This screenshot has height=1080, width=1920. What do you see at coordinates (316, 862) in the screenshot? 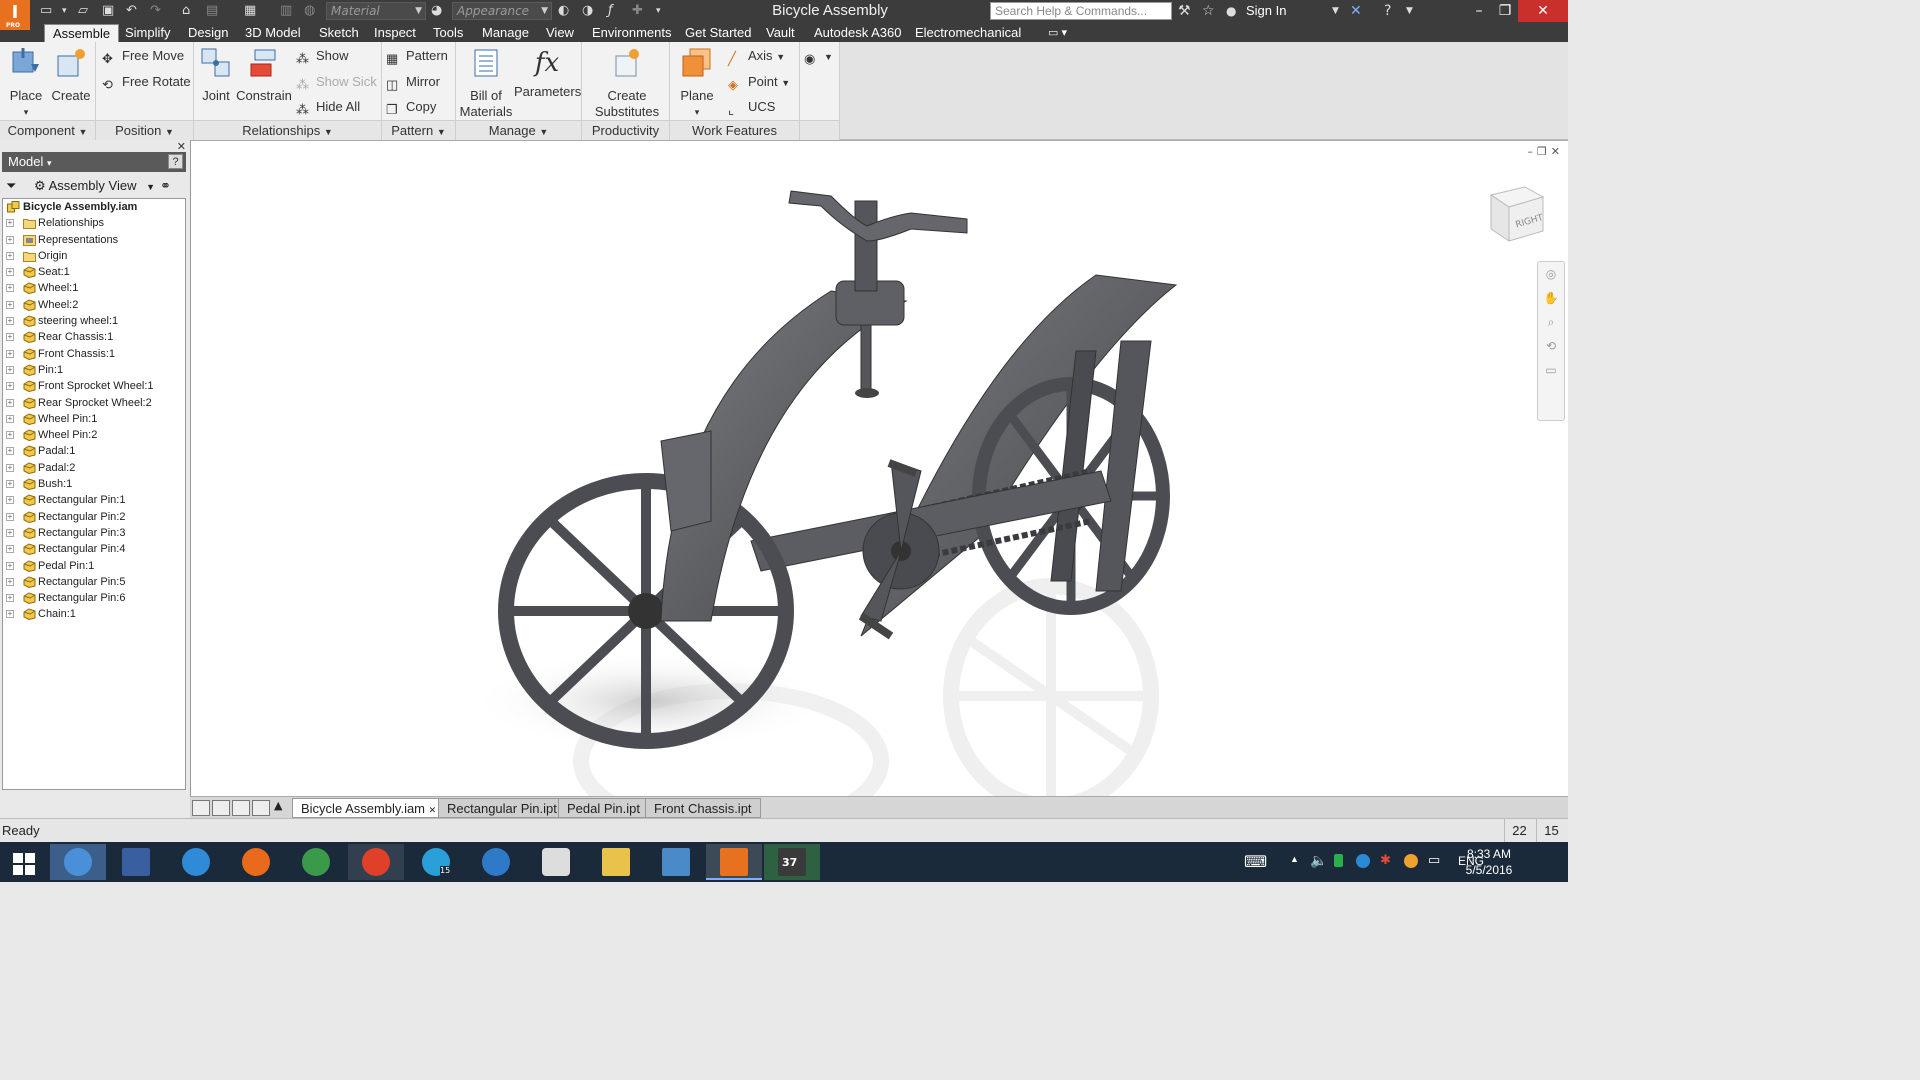
I see `taskbar-app-earth` at bounding box center [316, 862].